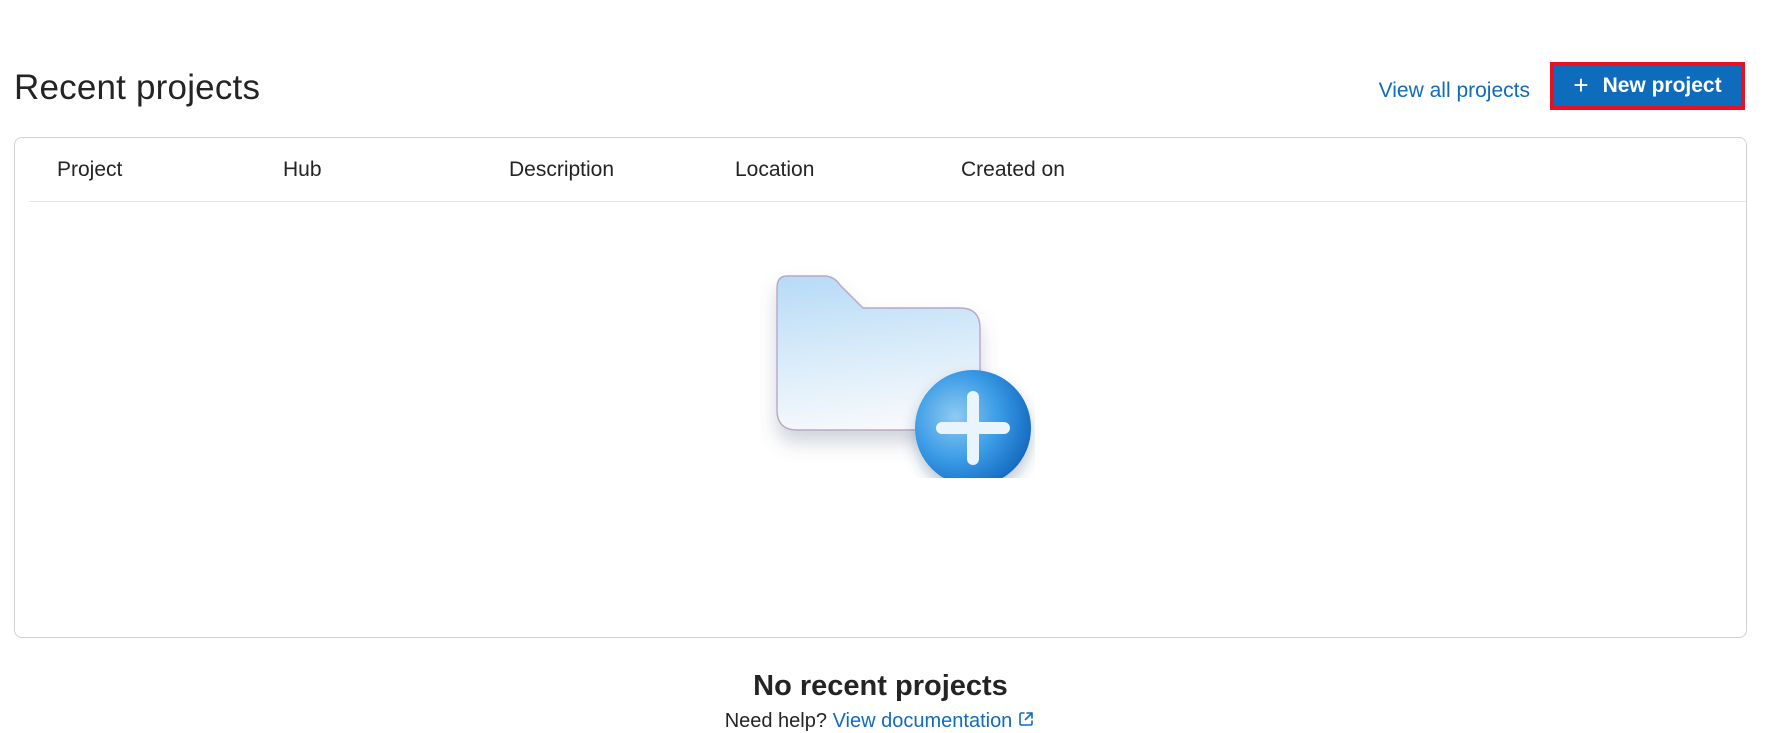  What do you see at coordinates (880, 686) in the screenshot?
I see `empty-state-title: No recent projects` at bounding box center [880, 686].